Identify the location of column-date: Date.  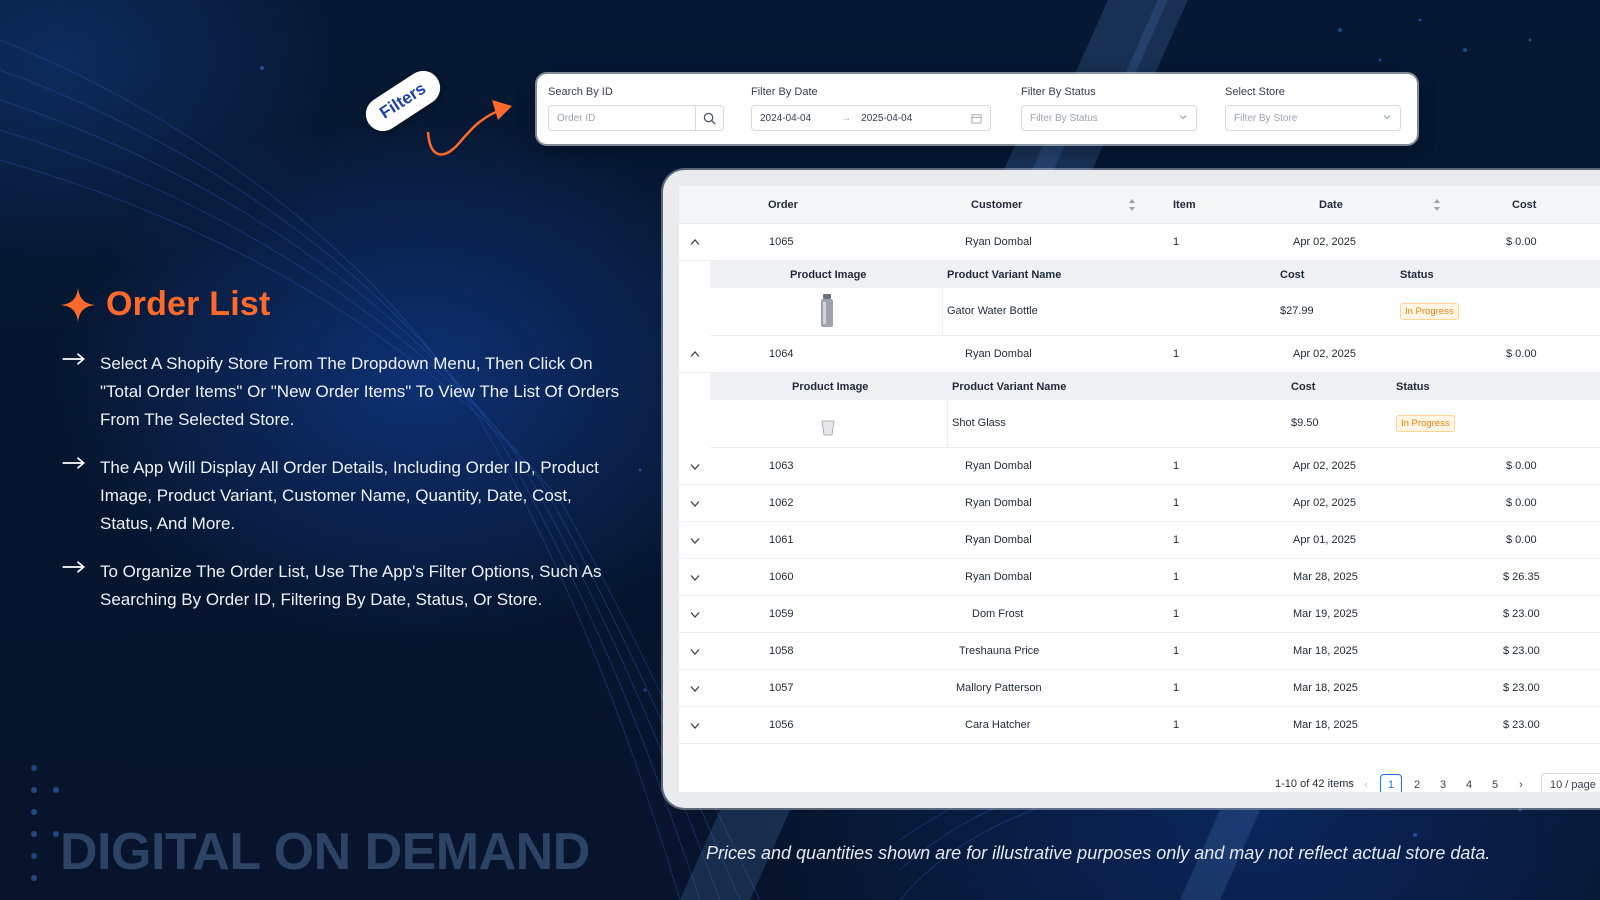
(1331, 205).